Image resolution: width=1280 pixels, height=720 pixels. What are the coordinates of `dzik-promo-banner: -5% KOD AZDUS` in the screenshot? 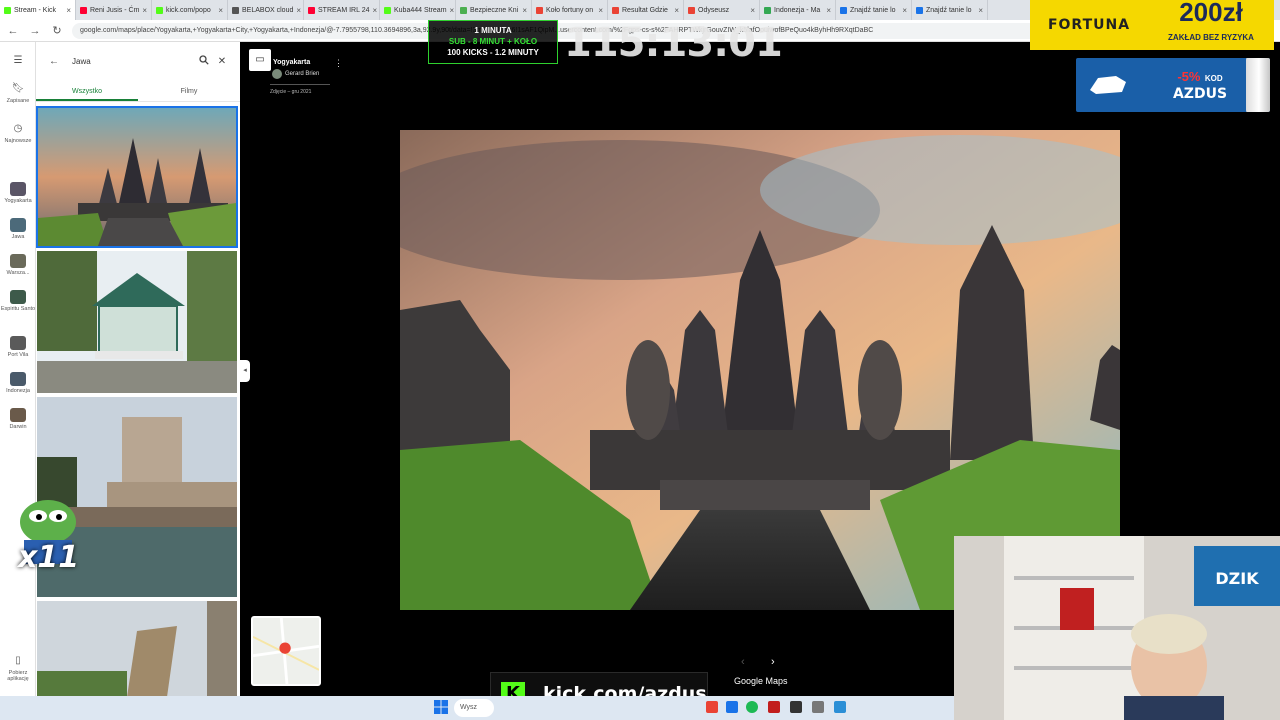 It's located at (1173, 85).